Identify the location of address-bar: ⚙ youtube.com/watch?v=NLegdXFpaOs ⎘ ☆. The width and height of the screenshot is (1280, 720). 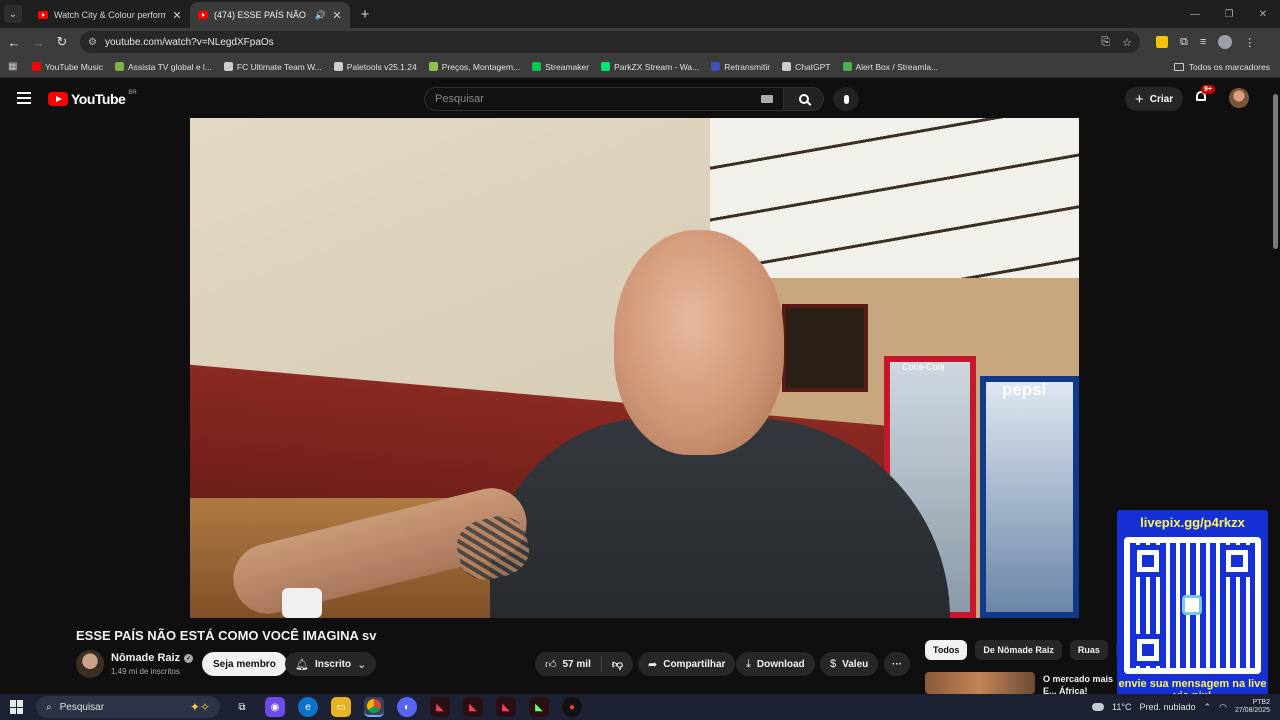
(610, 42).